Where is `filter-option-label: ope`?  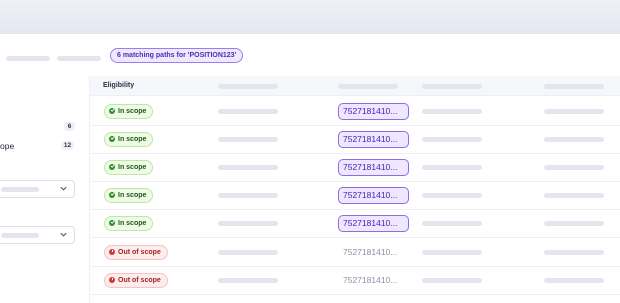 filter-option-label: ope is located at coordinates (7, 146).